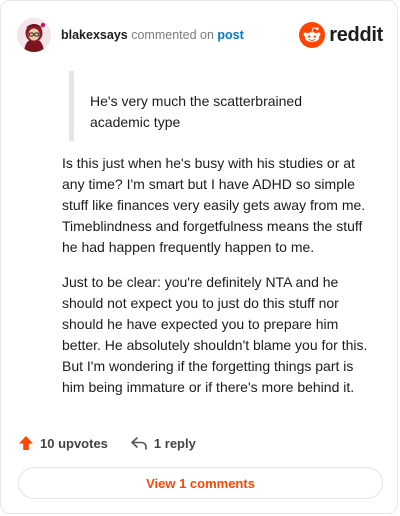 The image size is (400, 516). Describe the element at coordinates (312, 35) in the screenshot. I see `reddit-icon` at that location.